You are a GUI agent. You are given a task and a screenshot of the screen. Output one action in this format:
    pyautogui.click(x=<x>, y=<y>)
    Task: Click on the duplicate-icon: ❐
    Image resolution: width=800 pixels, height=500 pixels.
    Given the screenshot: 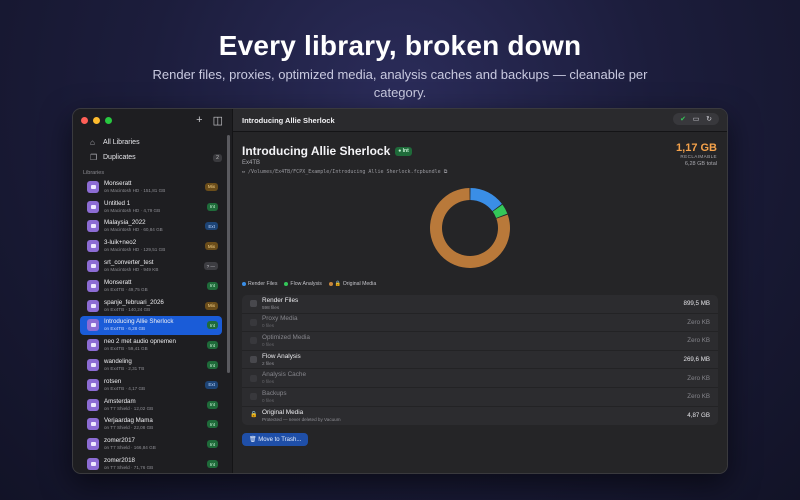 What is the action you would take?
    pyautogui.click(x=94, y=157)
    